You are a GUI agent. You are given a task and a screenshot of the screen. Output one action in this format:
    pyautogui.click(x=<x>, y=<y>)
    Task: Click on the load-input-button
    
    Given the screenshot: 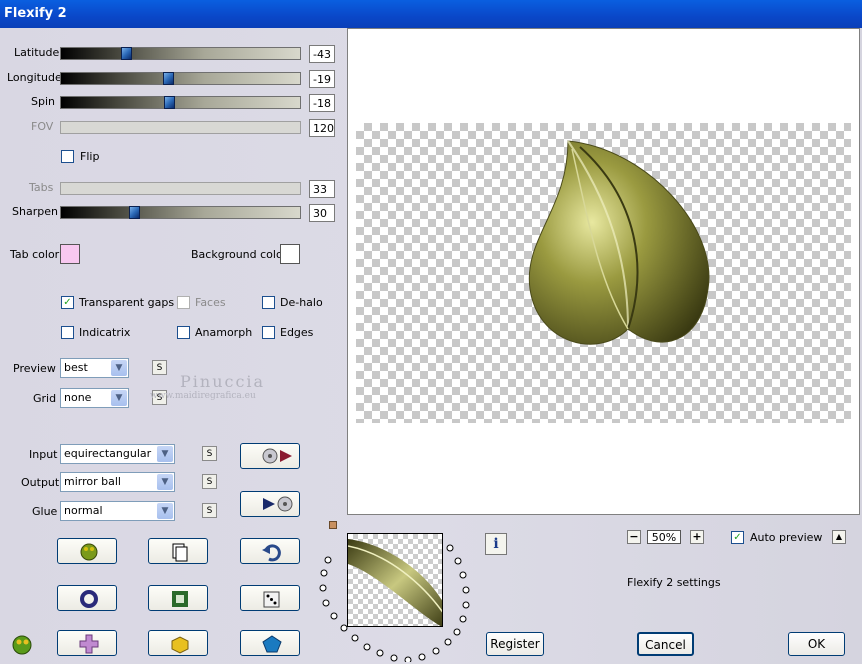 What is the action you would take?
    pyautogui.click(x=270, y=456)
    